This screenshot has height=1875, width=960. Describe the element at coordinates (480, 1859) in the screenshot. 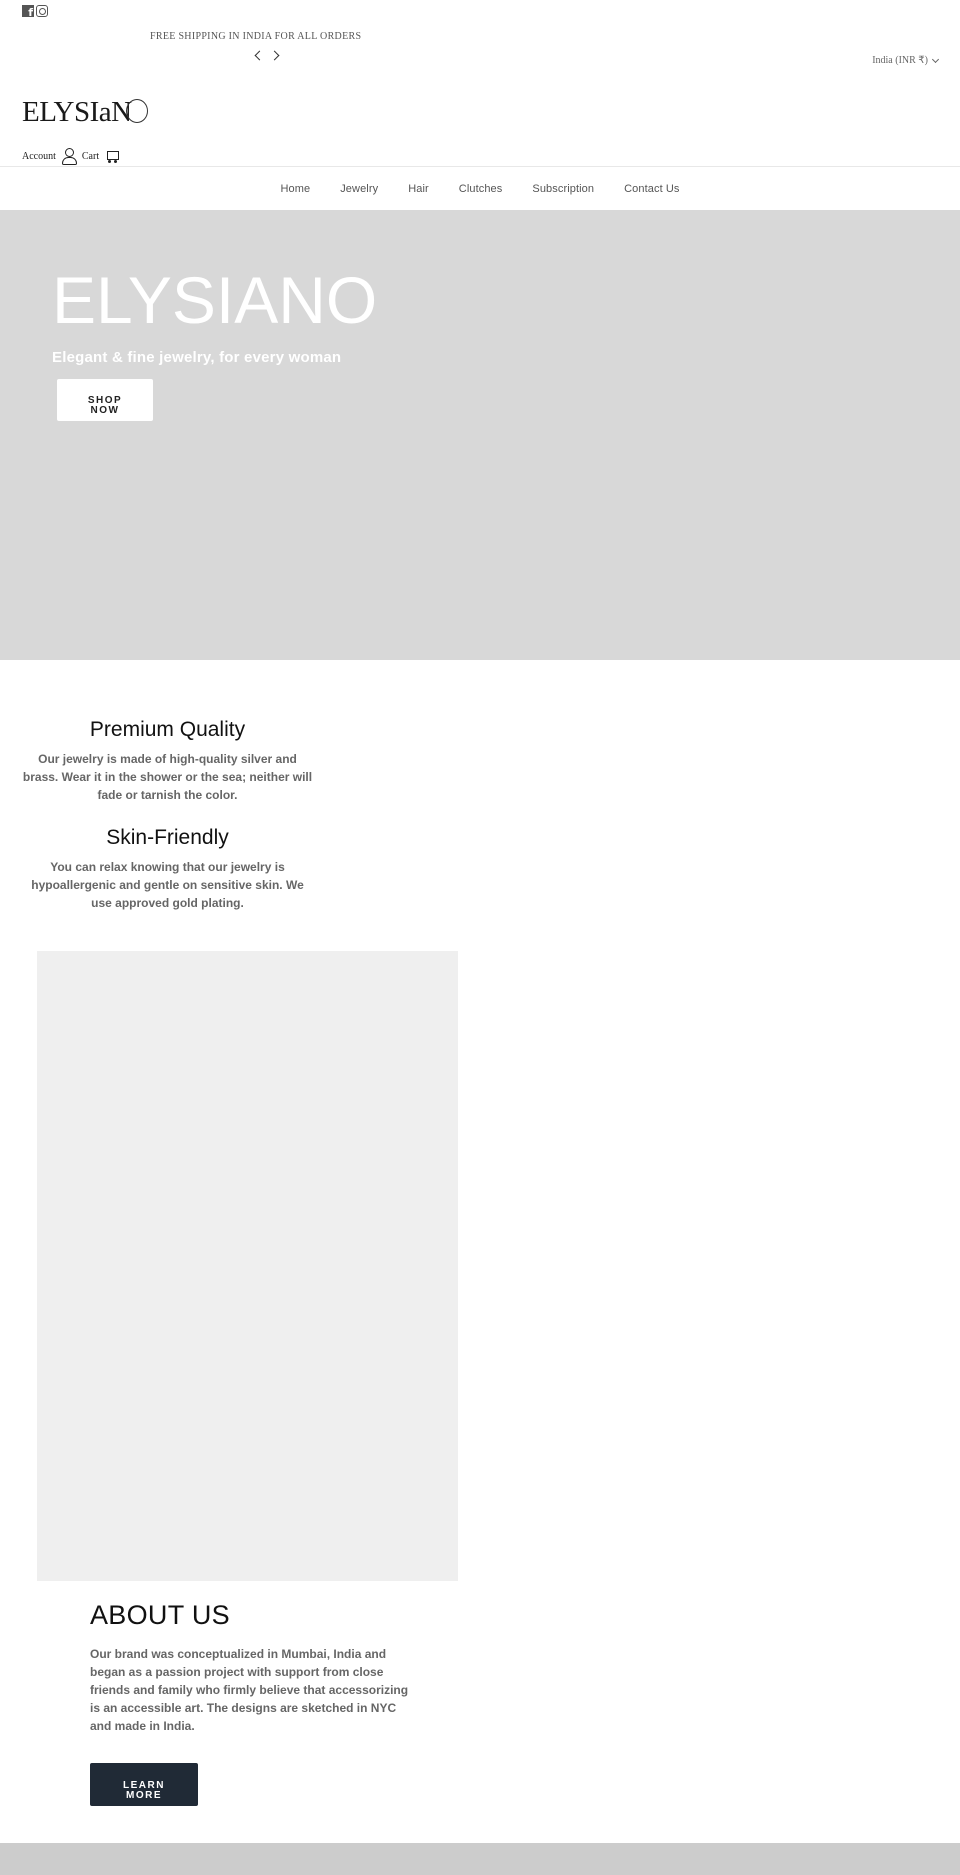

I see `footer-band` at that location.